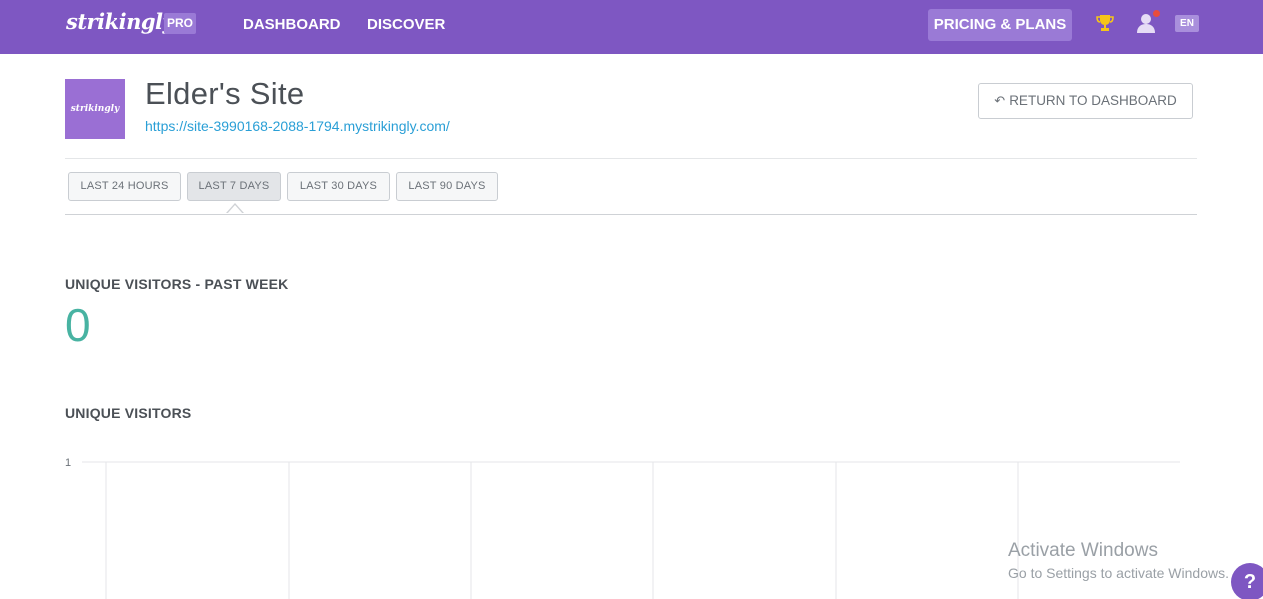 The height and width of the screenshot is (599, 1263). What do you see at coordinates (78, 325) in the screenshot?
I see `unique-visitors-count: 0` at bounding box center [78, 325].